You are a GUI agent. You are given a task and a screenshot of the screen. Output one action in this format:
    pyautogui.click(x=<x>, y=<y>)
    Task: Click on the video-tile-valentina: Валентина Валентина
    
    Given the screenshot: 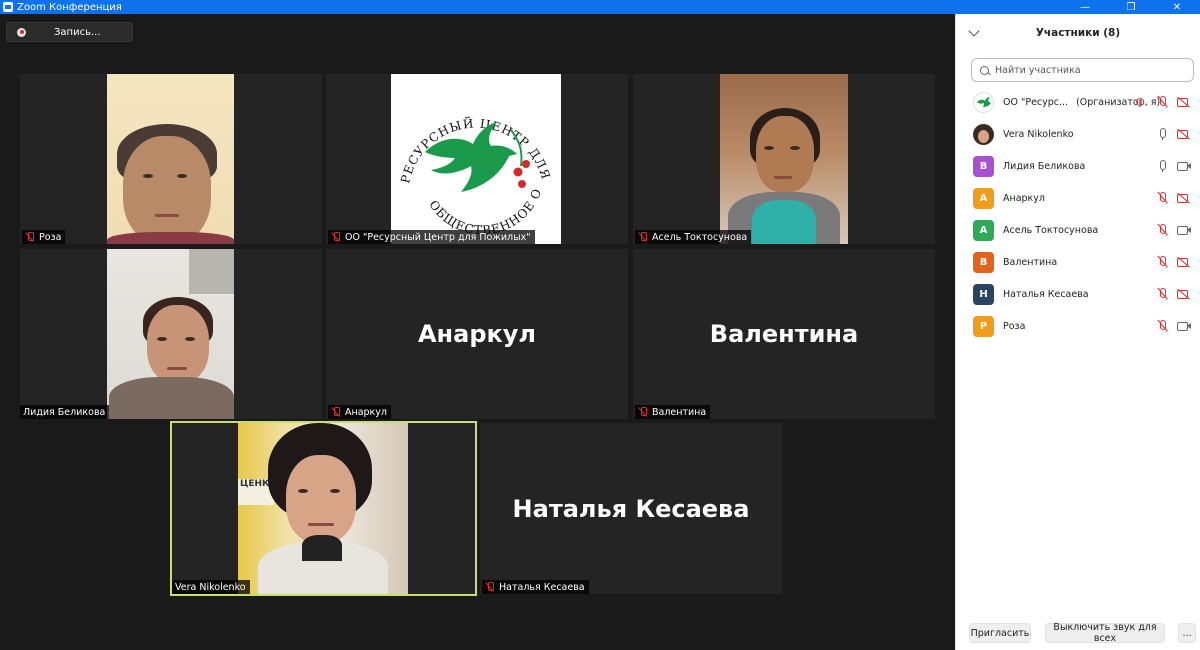 What is the action you would take?
    pyautogui.click(x=784, y=334)
    